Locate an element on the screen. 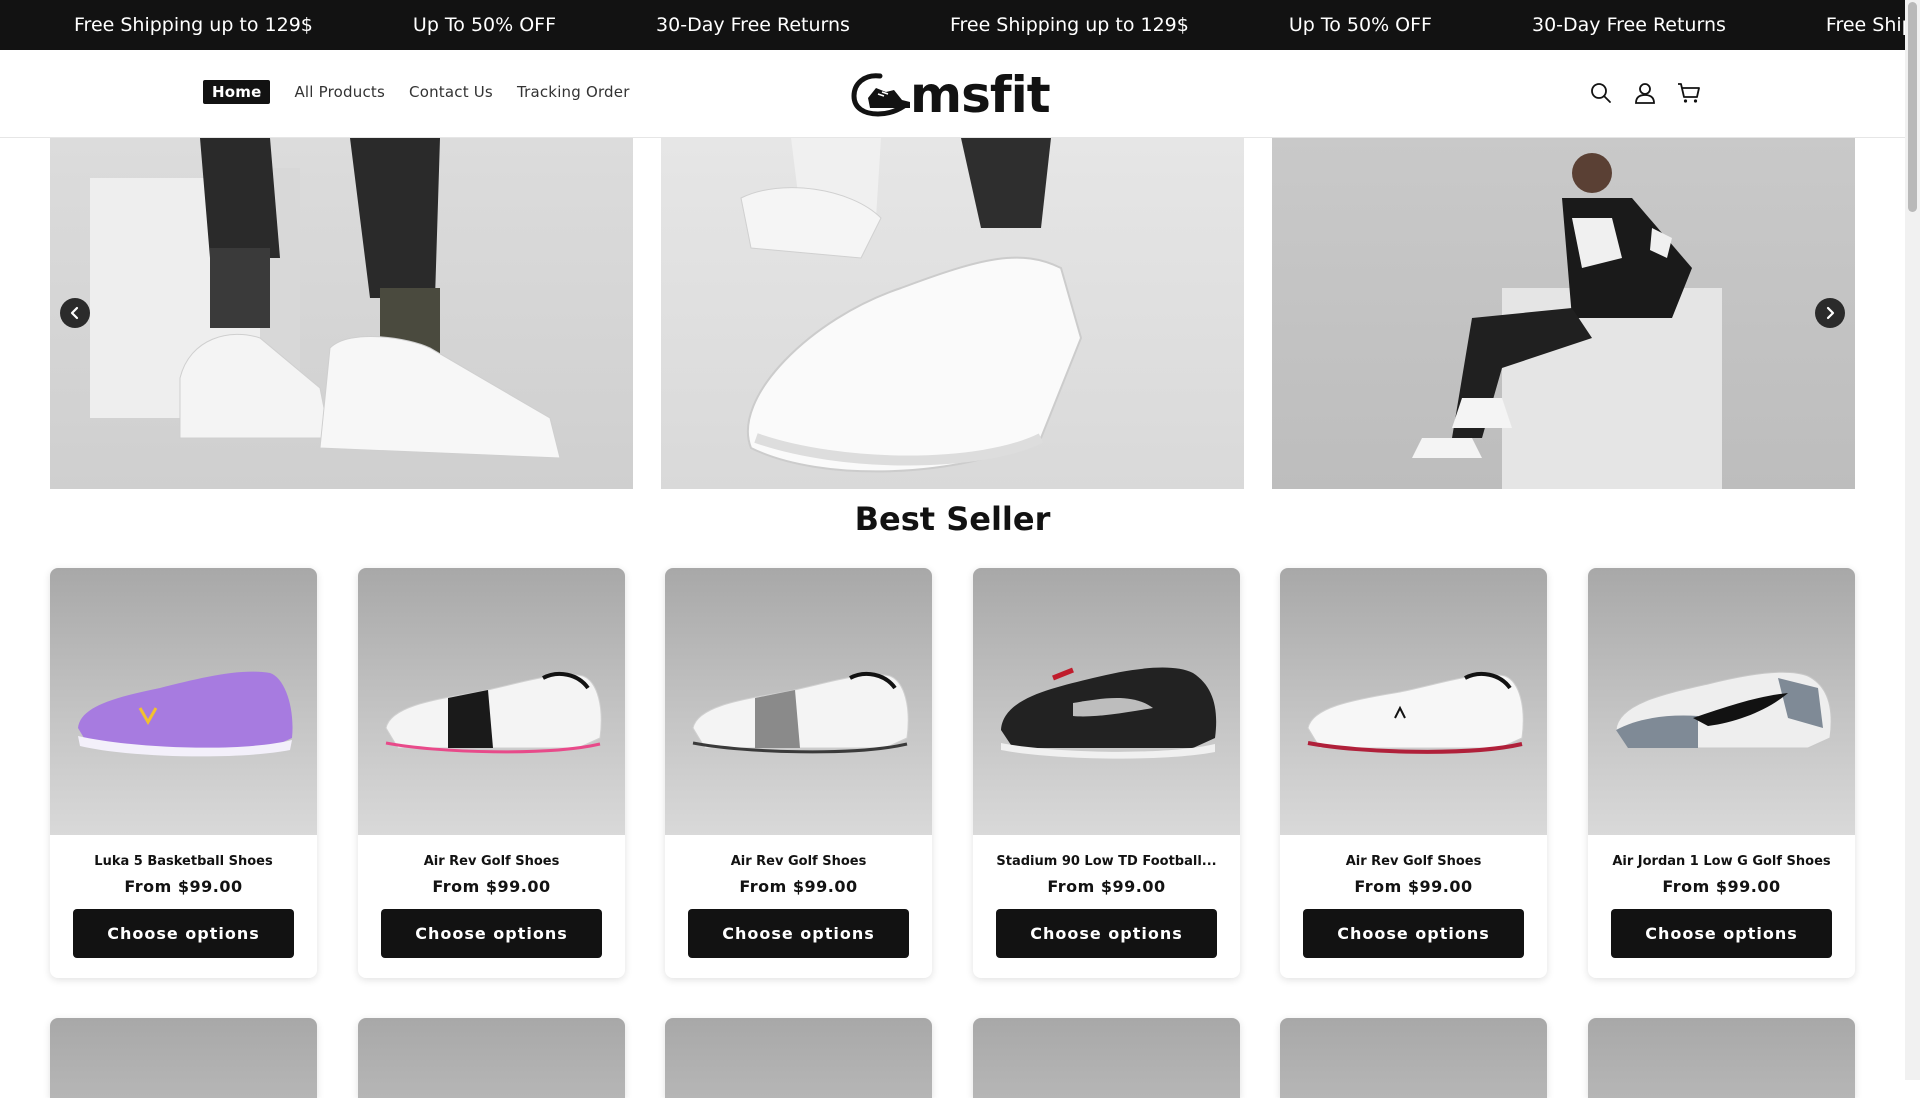 This screenshot has width=1920, height=1098. product-title: Air Jordan 1 Low G Golf Shoes is located at coordinates (1721, 861).